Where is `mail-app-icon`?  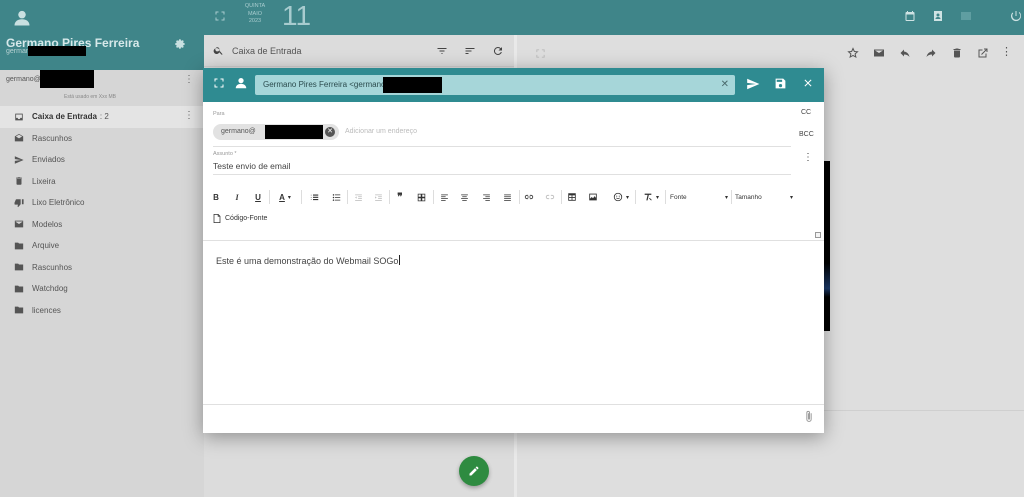 mail-app-icon is located at coordinates (966, 16).